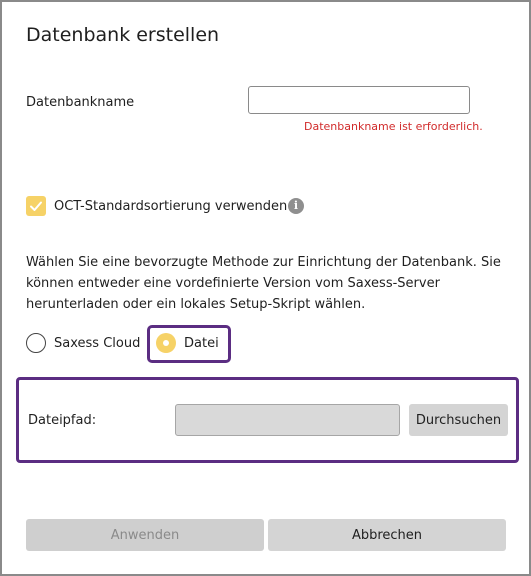  I want to click on file-path-section: Dateipfad: Durchsuchen, so click(267, 420).